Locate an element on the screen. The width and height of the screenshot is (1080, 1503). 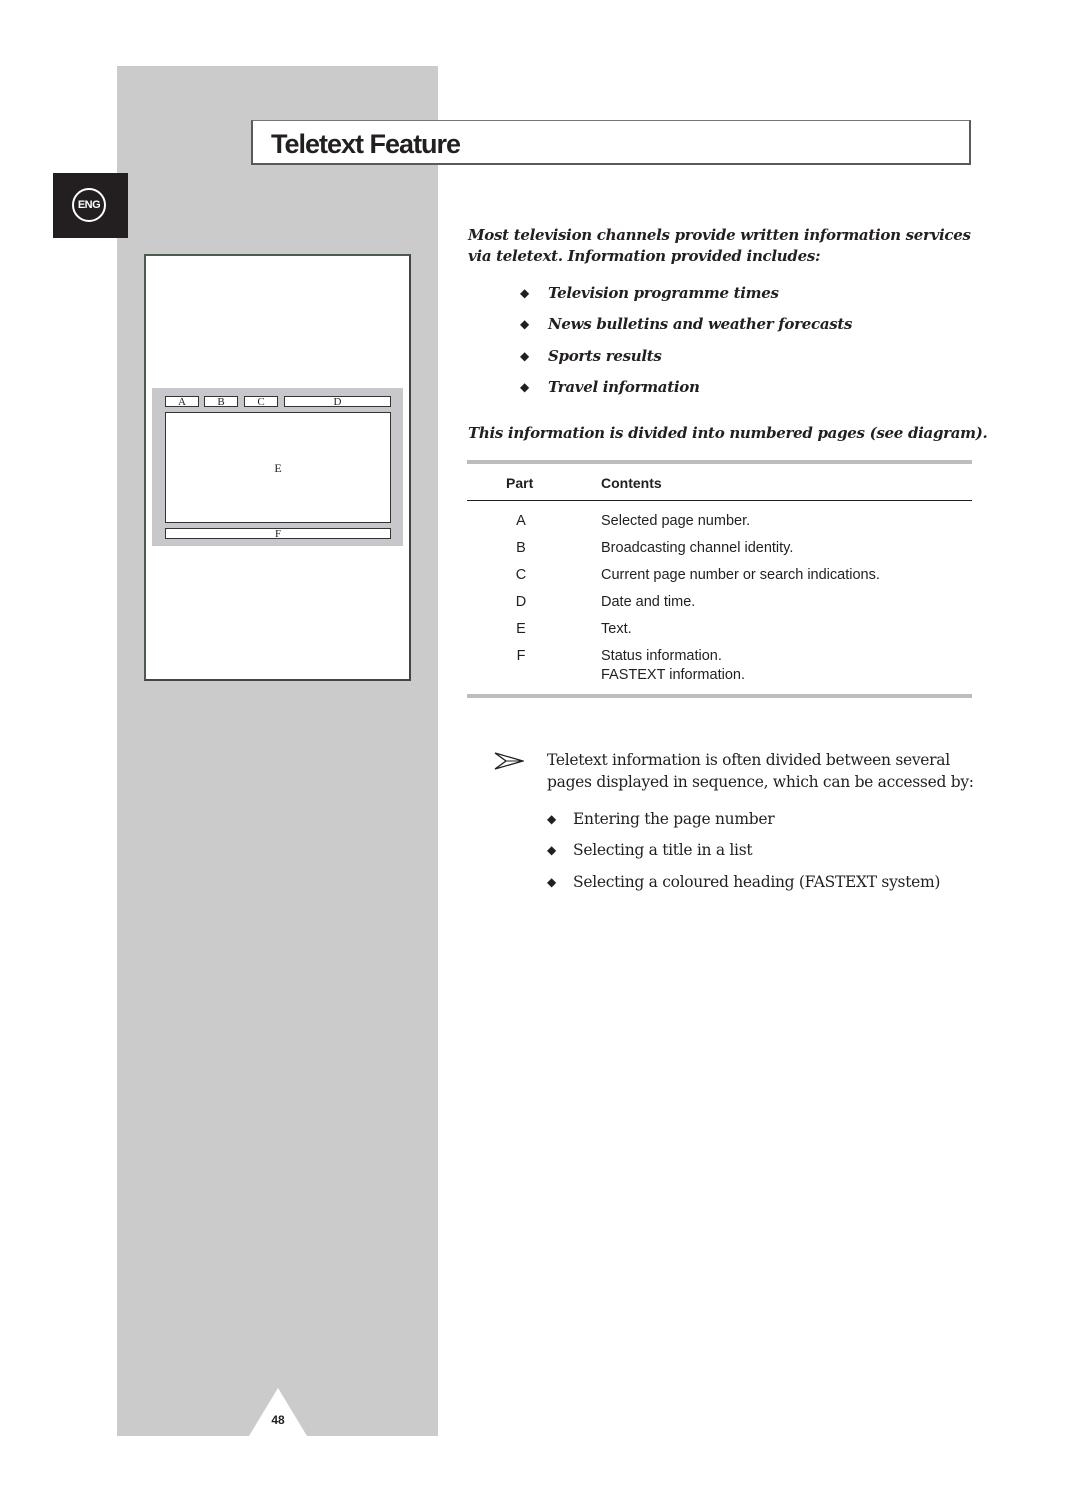
table-top-rule is located at coordinates (719, 462).